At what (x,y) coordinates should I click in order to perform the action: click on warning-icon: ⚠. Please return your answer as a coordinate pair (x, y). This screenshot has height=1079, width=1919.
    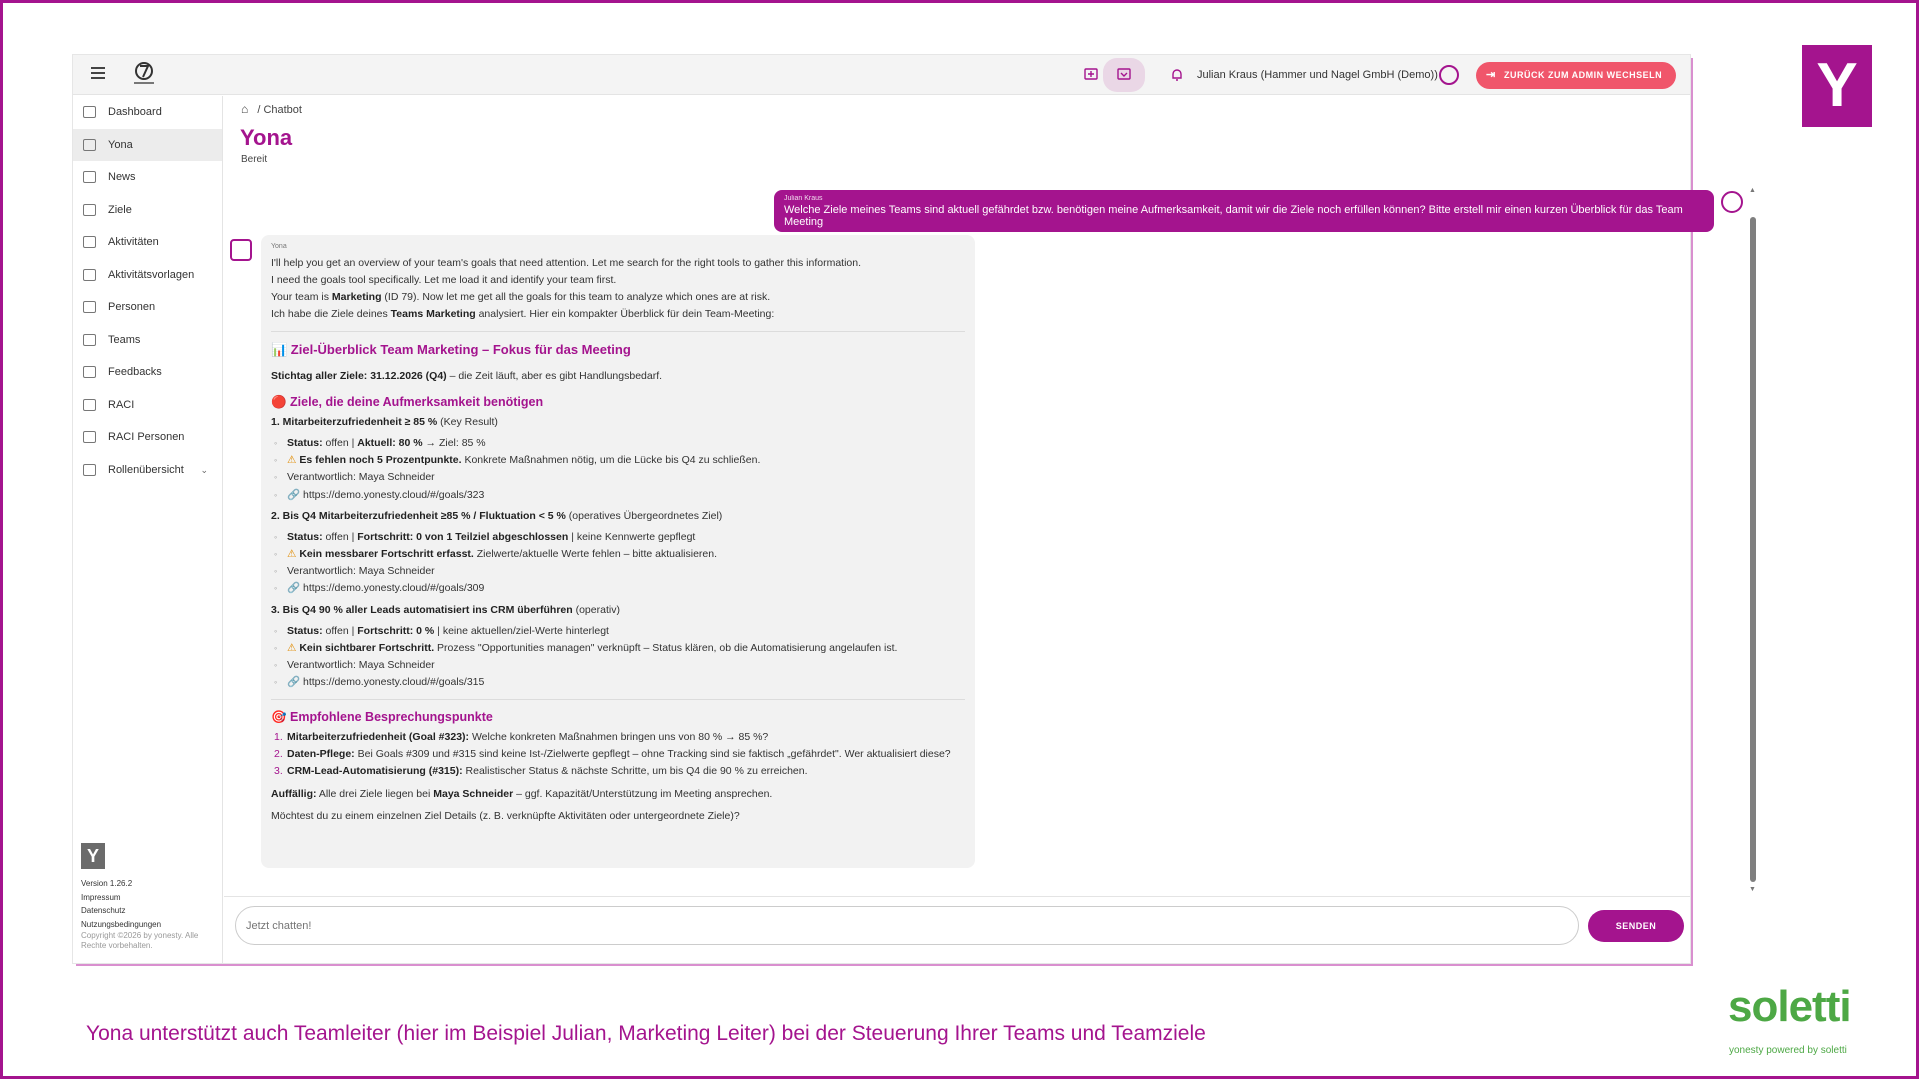
    Looking at the image, I should click on (292, 554).